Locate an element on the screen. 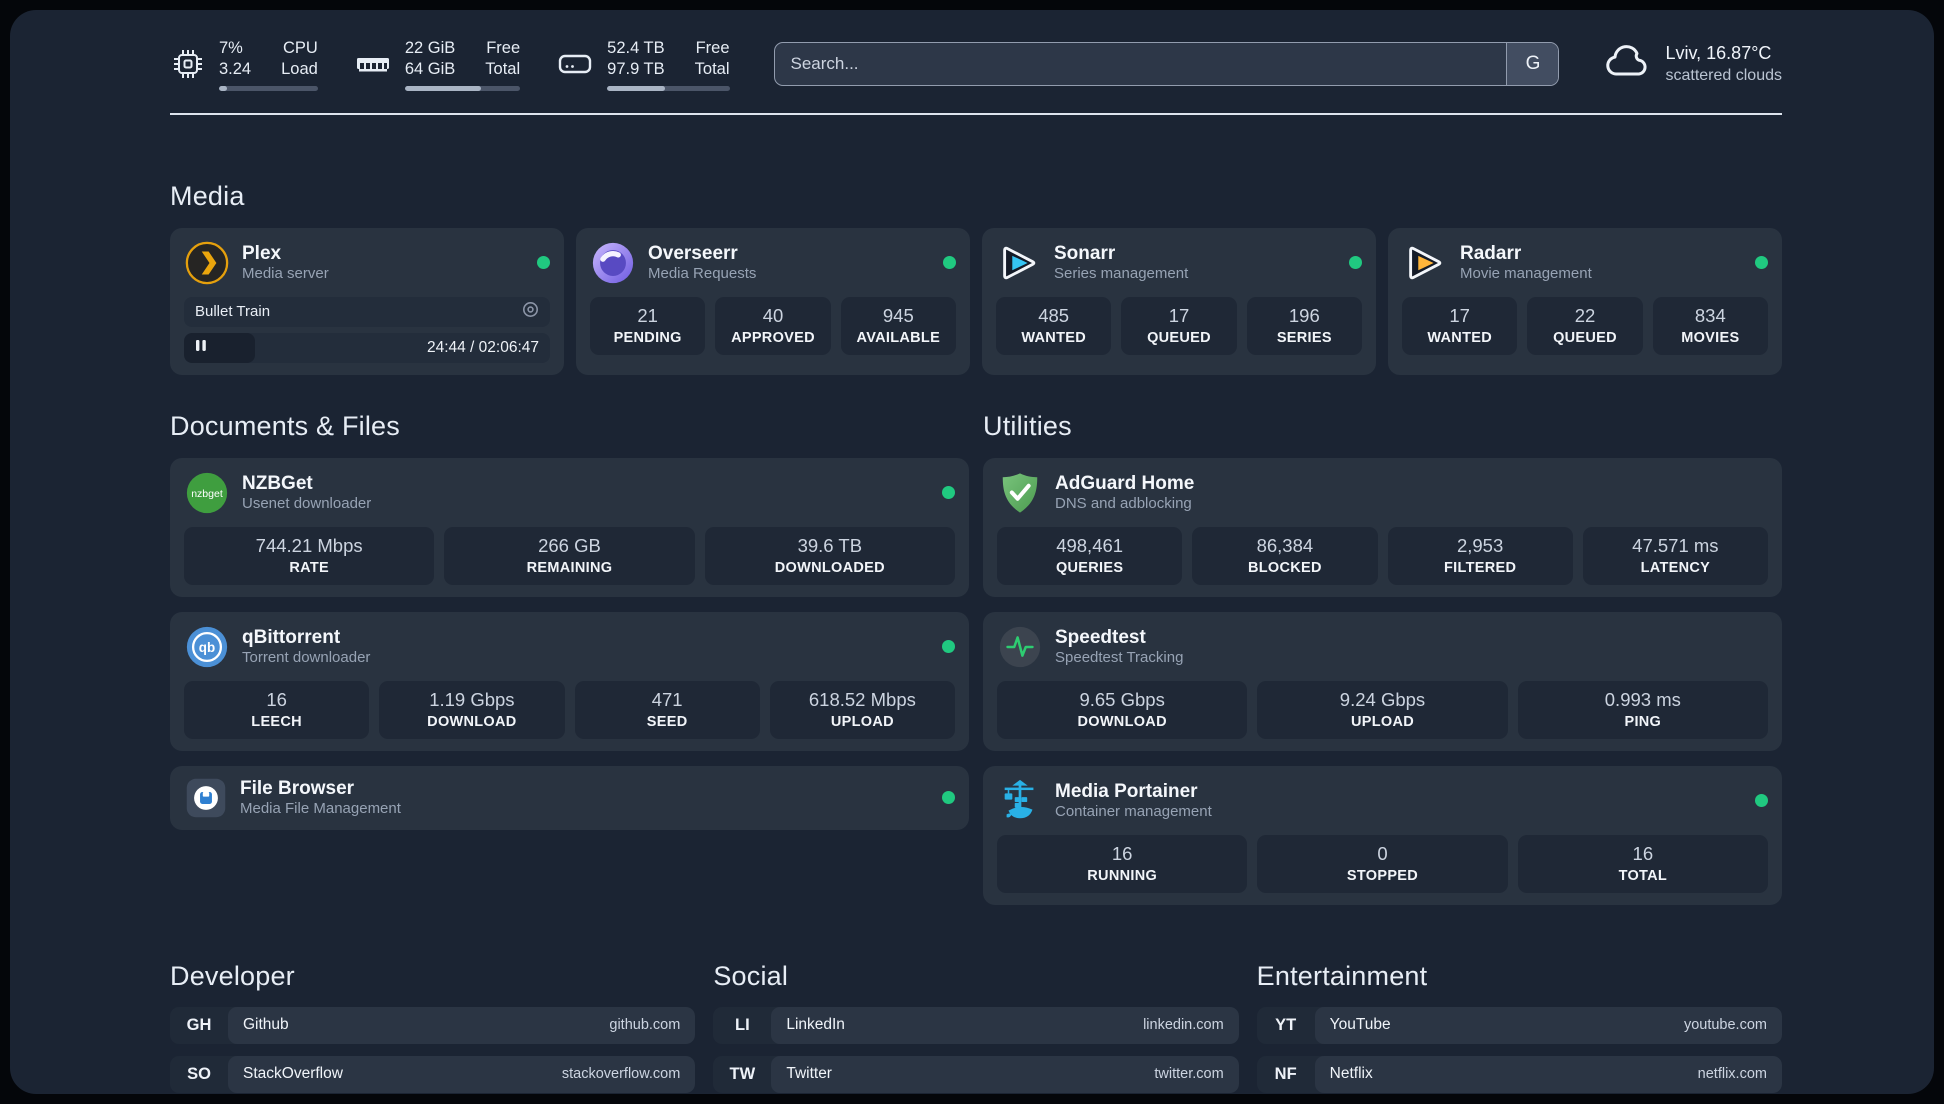 This screenshot has width=1944, height=1104. app-desc: DNS and adblocking is located at coordinates (1123, 504).